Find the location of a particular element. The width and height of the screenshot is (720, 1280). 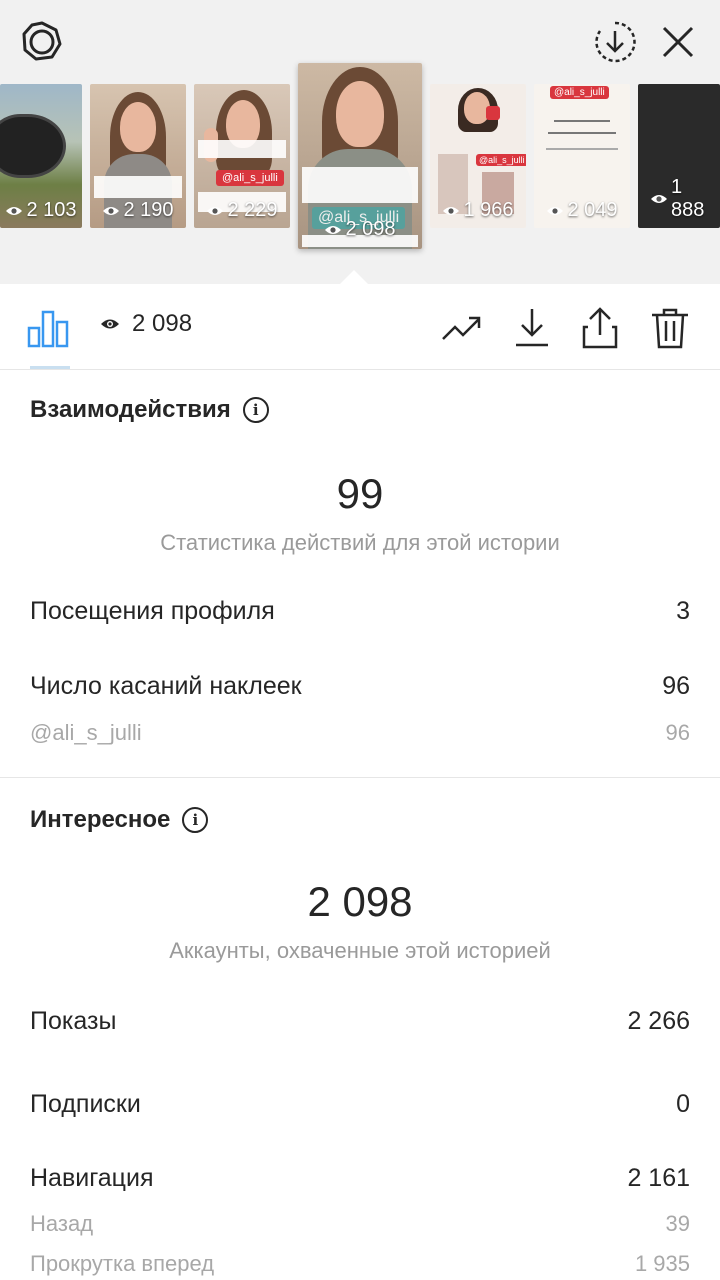

download-circle-icon is located at coordinates (615, 42).